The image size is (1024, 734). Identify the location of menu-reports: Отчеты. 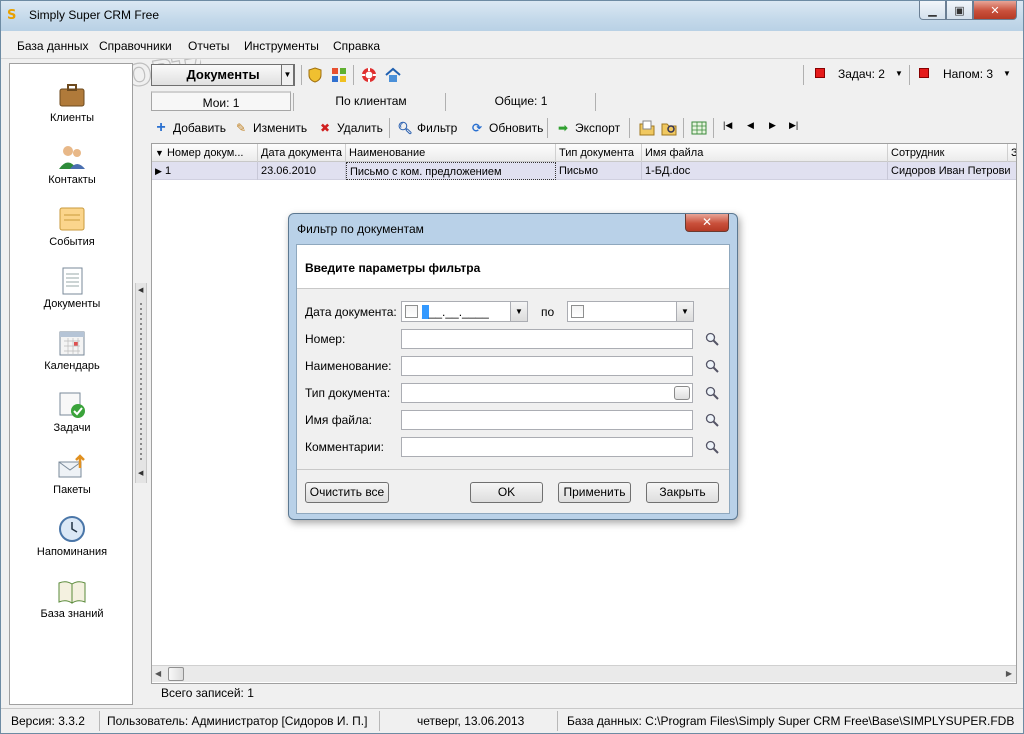
(208, 46).